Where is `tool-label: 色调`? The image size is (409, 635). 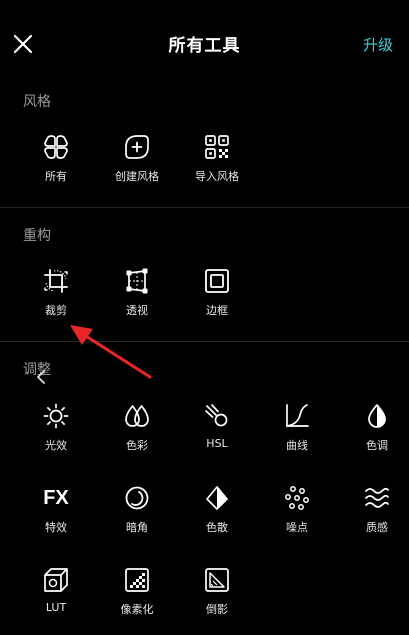 tool-label: 色调 is located at coordinates (377, 445).